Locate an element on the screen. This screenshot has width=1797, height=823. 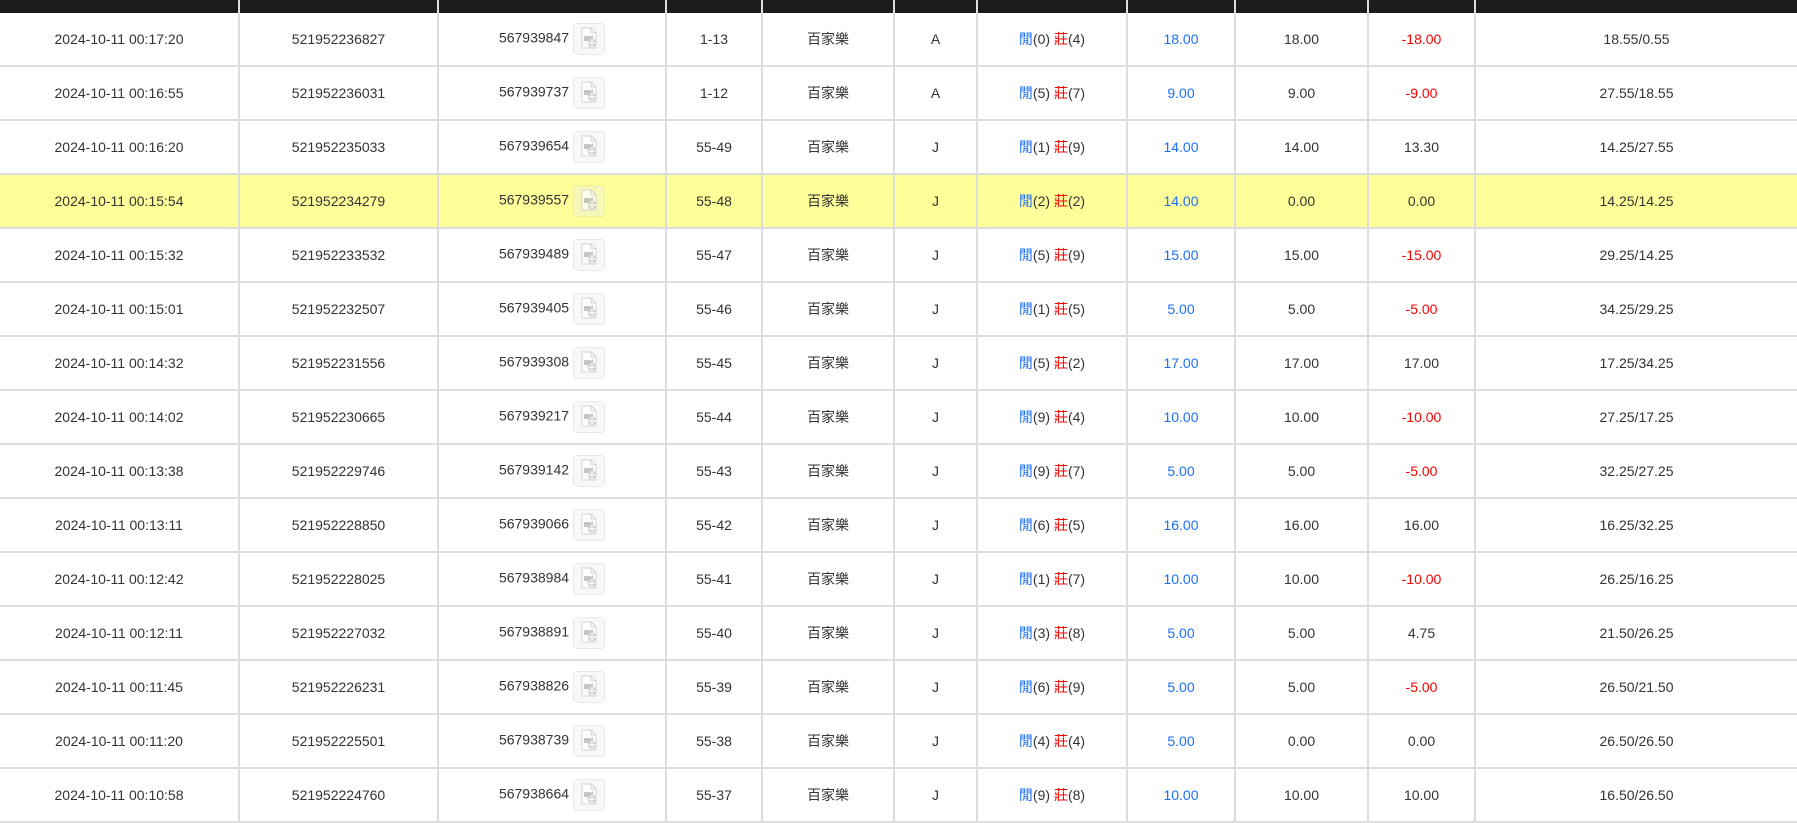
bet-amount: 17.00 is located at coordinates (1181, 363).